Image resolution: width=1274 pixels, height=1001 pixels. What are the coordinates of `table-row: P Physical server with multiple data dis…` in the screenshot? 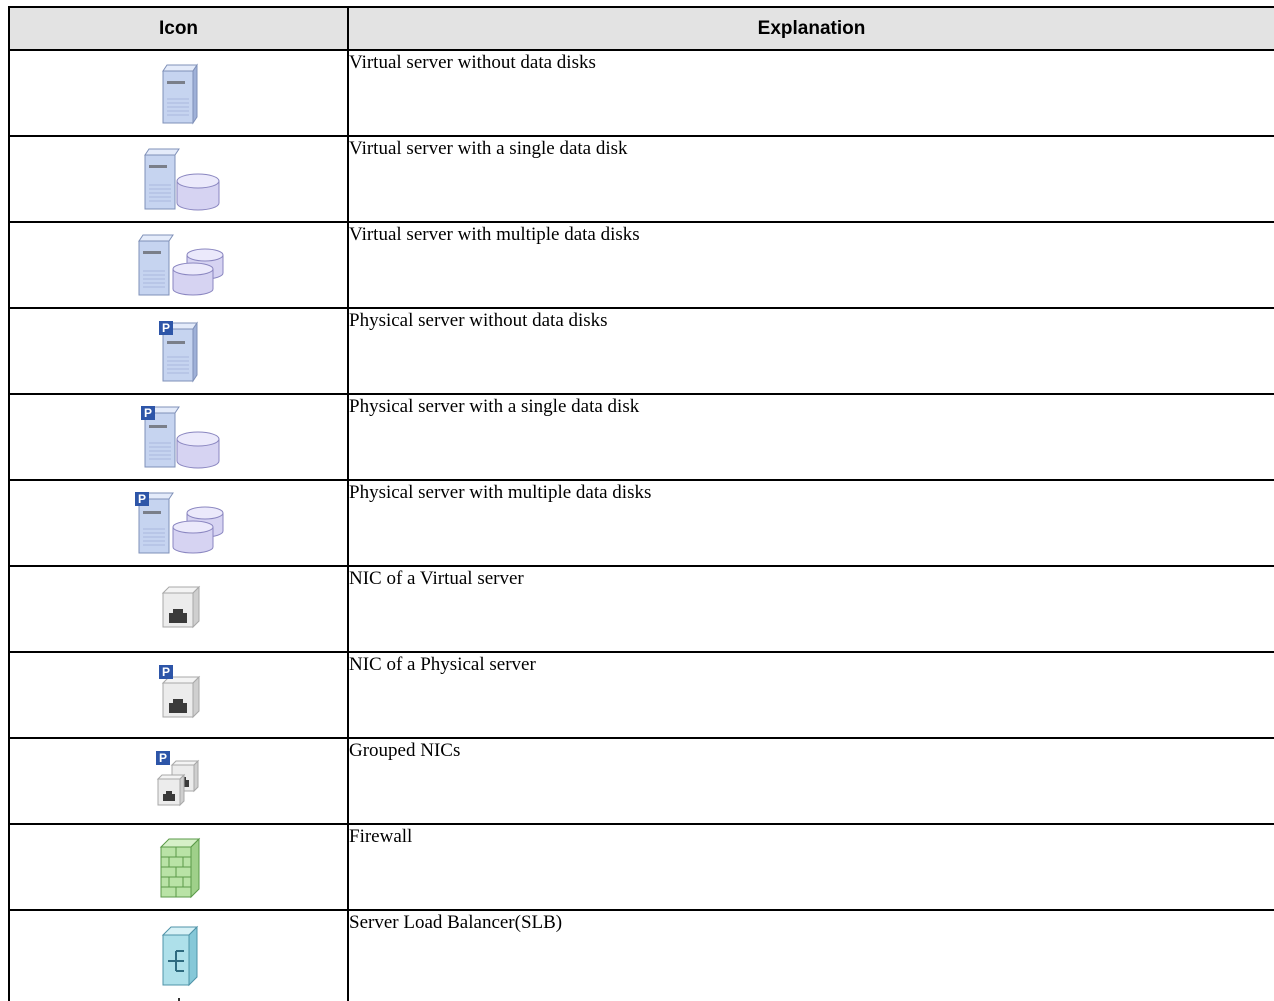 It's located at (641, 523).